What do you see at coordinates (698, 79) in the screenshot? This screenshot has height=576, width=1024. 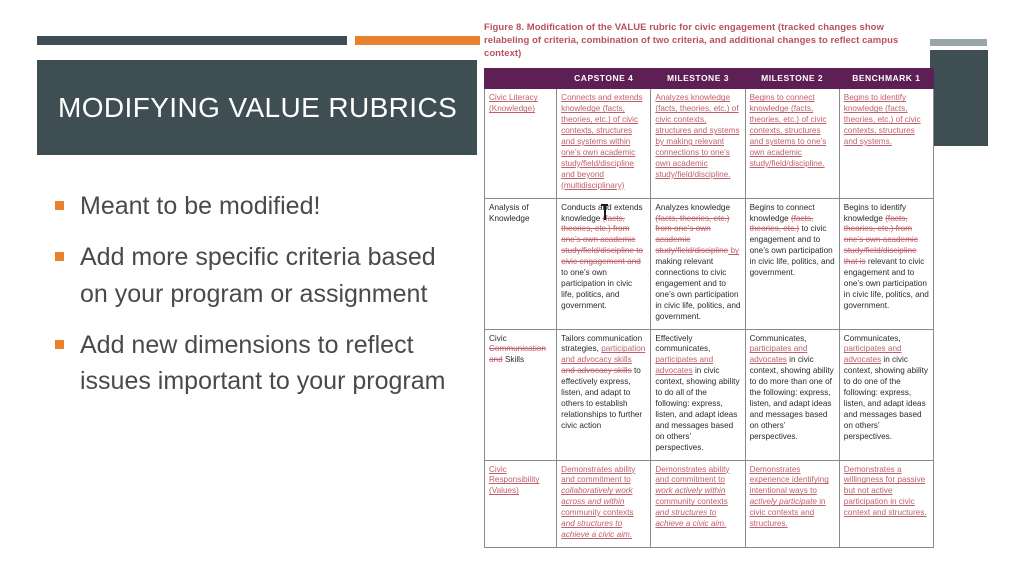 I see `table-header-milestone-3: MILESTONE 3` at bounding box center [698, 79].